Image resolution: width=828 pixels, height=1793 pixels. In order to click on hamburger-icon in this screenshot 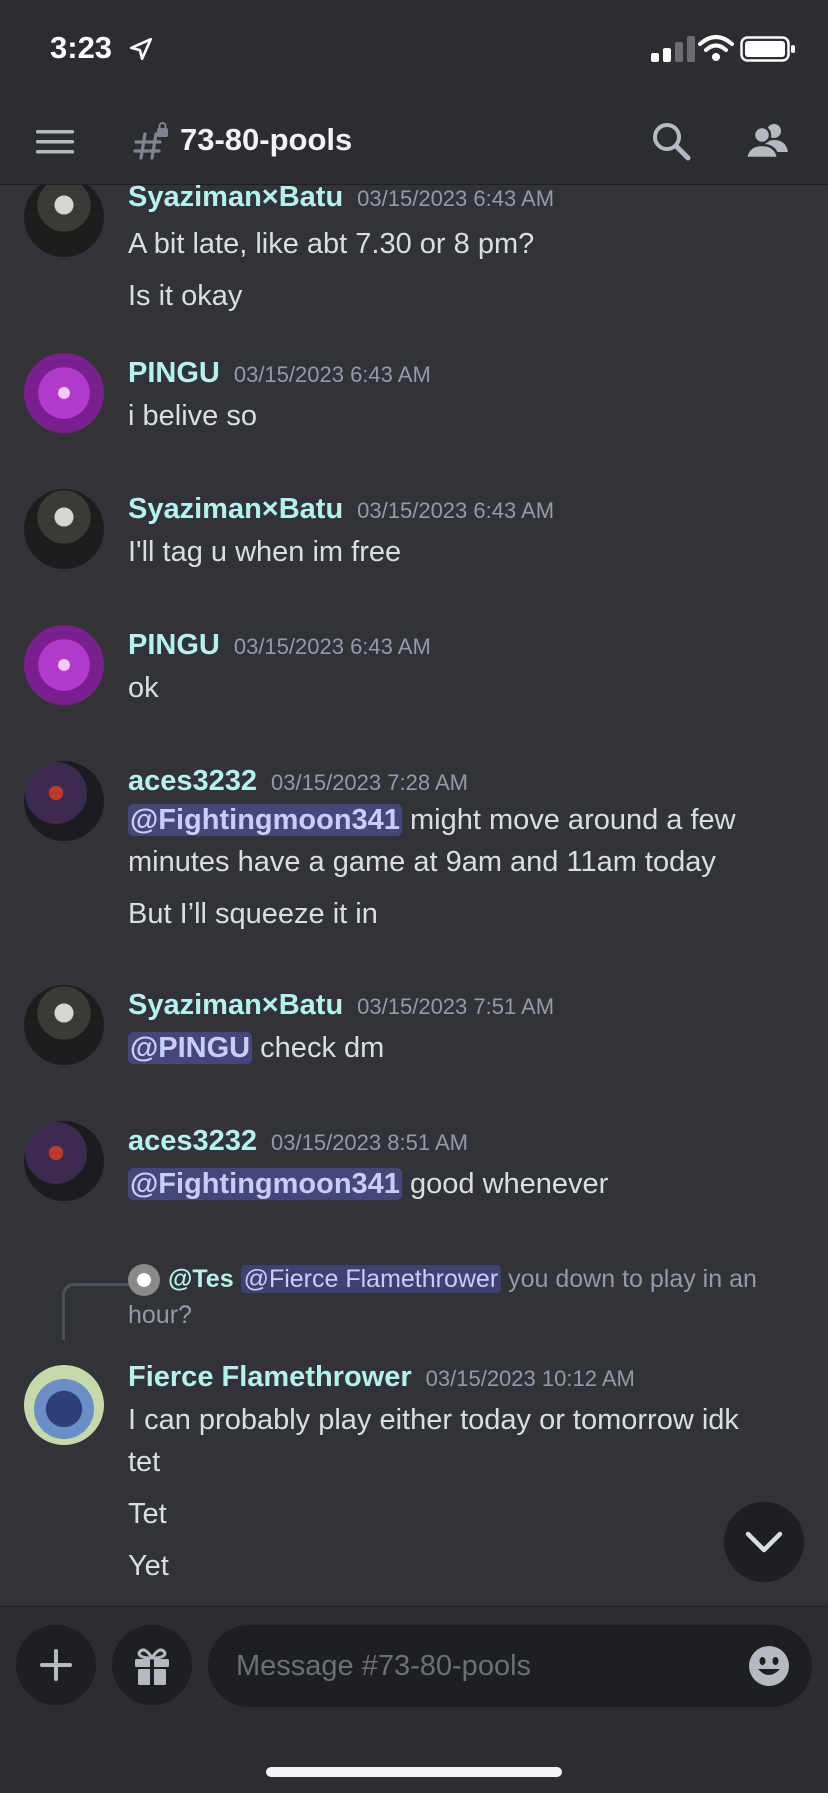, I will do `click(56, 142)`.